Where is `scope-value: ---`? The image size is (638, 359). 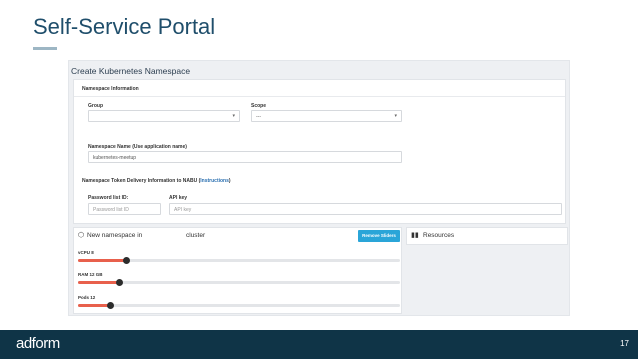 scope-value: --- is located at coordinates (258, 117).